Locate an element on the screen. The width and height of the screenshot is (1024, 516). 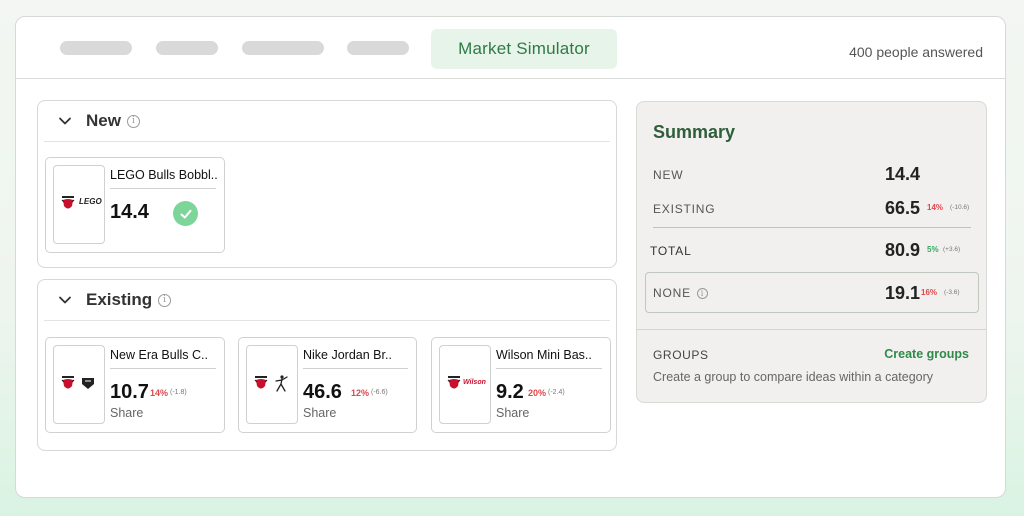
summary-none-delta: (-3.6) is located at coordinates (952, 292).